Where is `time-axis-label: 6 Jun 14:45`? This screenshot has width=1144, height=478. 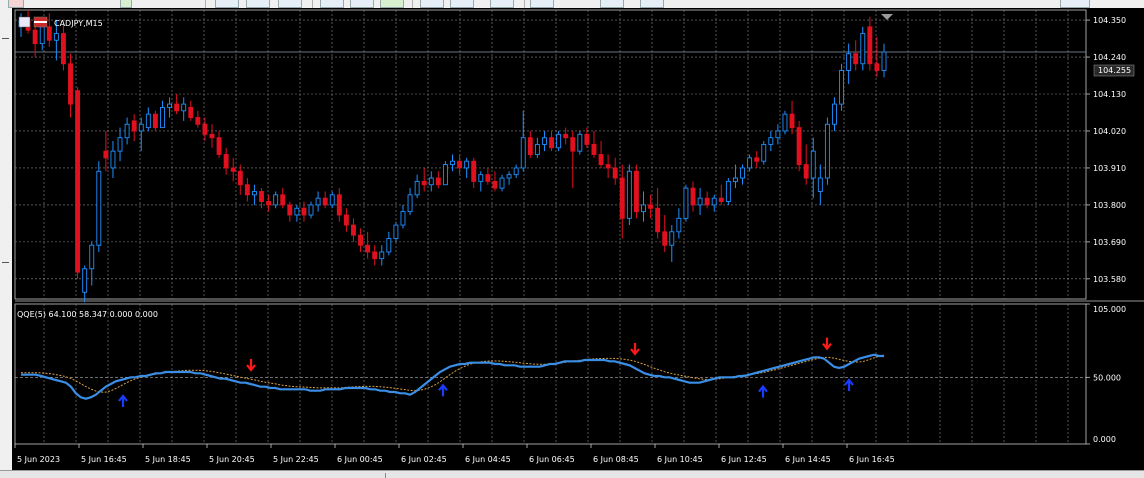 time-axis-label: 6 Jun 14:45 is located at coordinates (808, 459).